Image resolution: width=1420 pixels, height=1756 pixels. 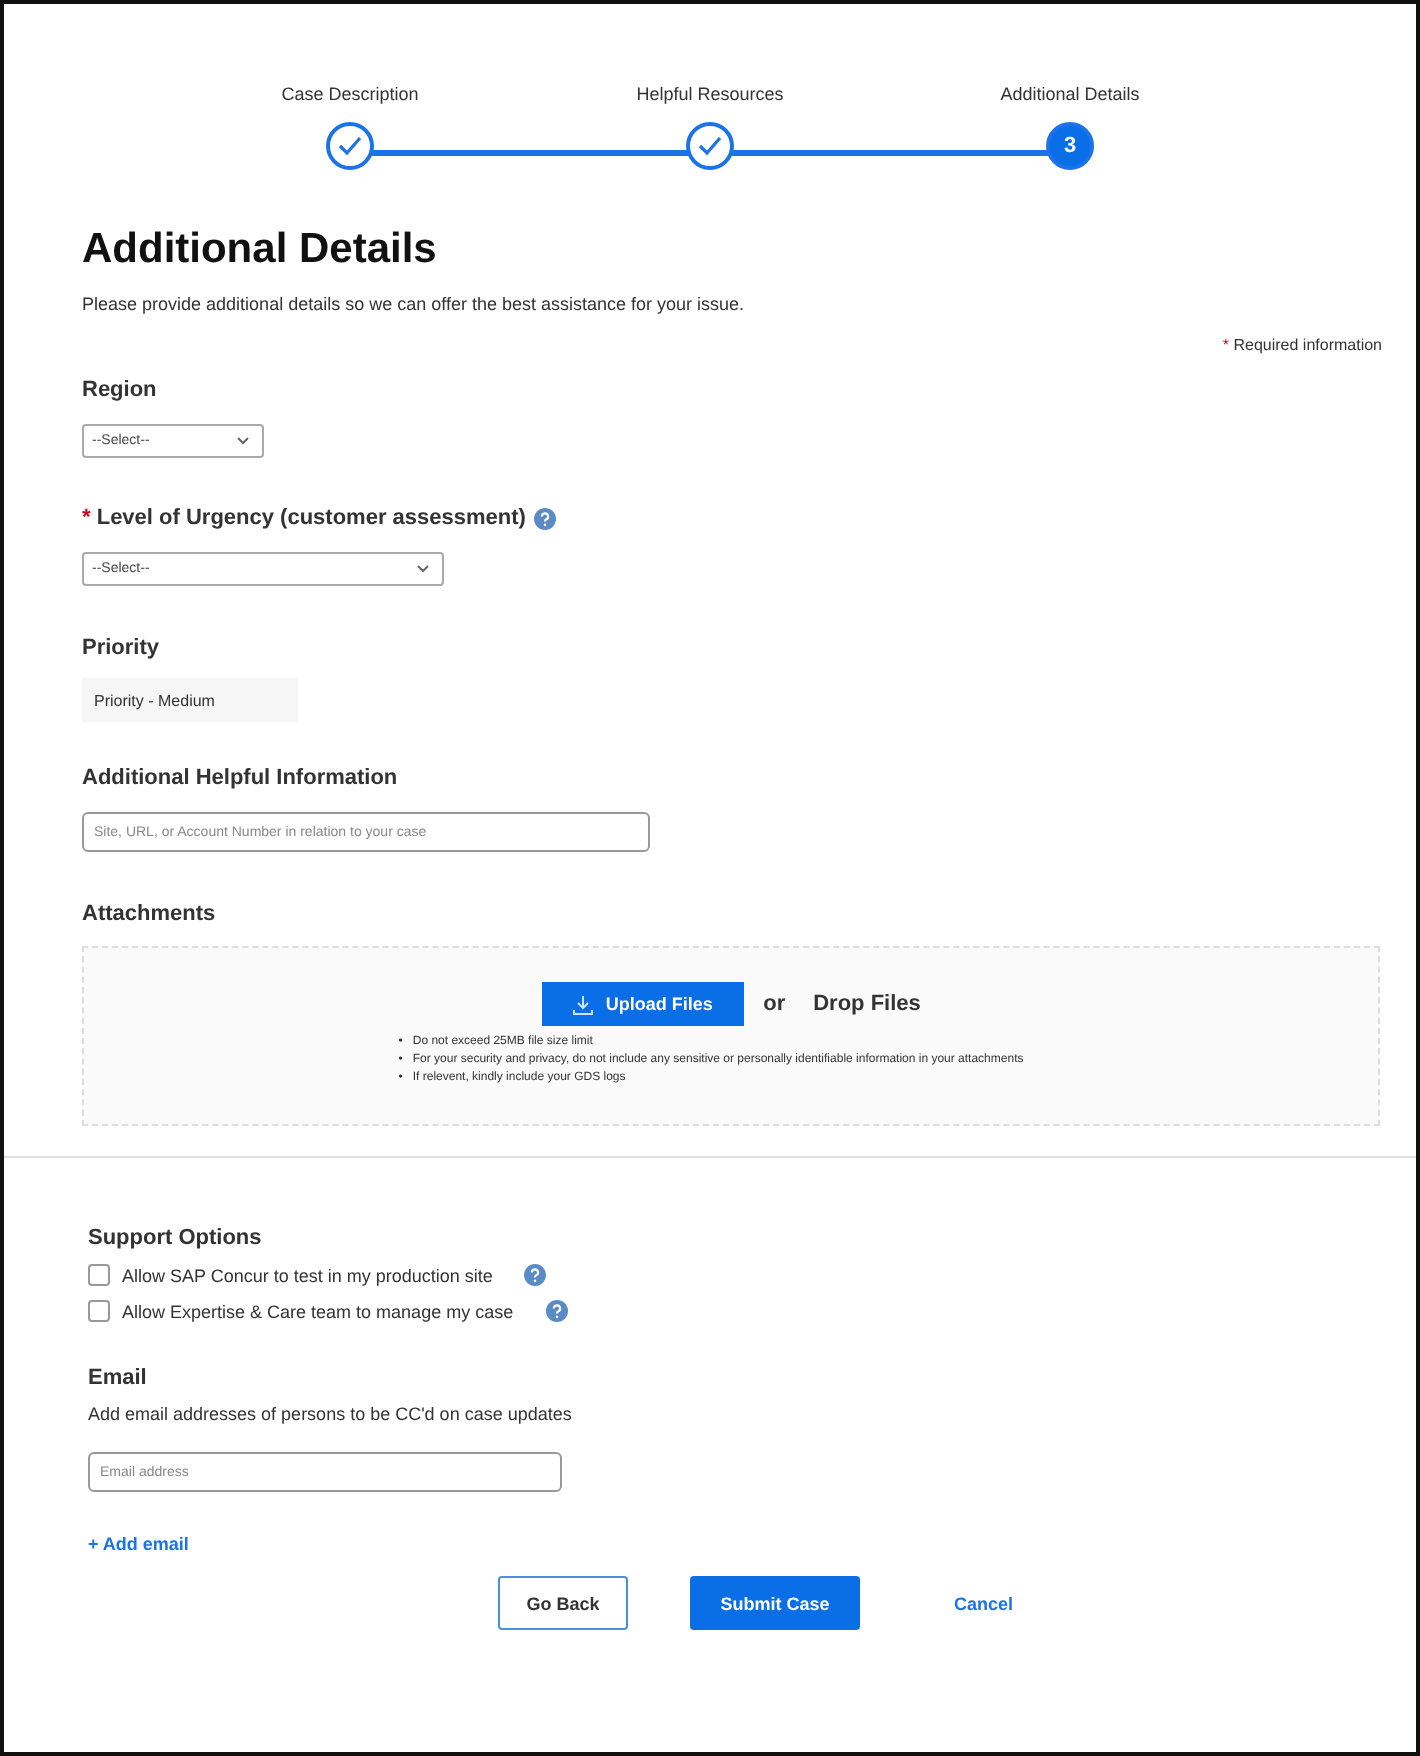 What do you see at coordinates (774, 1004) in the screenshot?
I see `or-text: or` at bounding box center [774, 1004].